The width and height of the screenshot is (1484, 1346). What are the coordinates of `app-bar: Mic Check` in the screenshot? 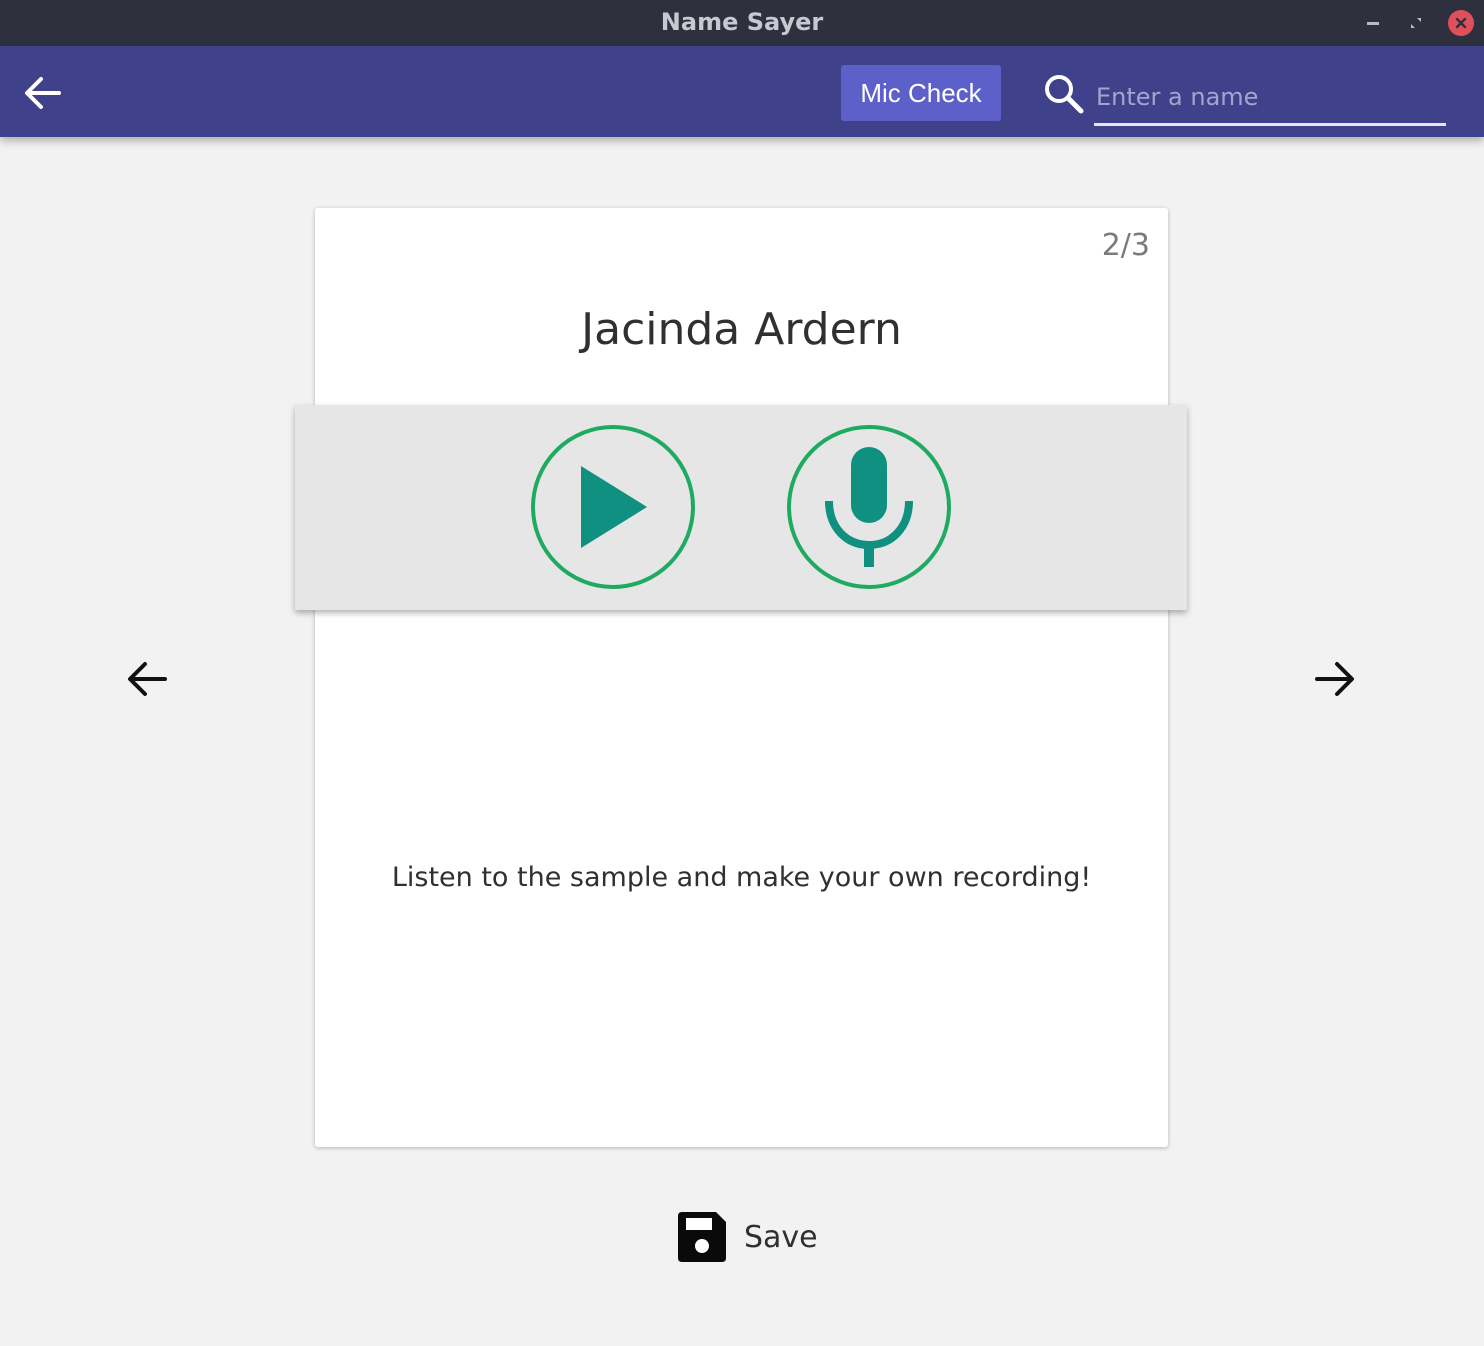 It's located at (742, 91).